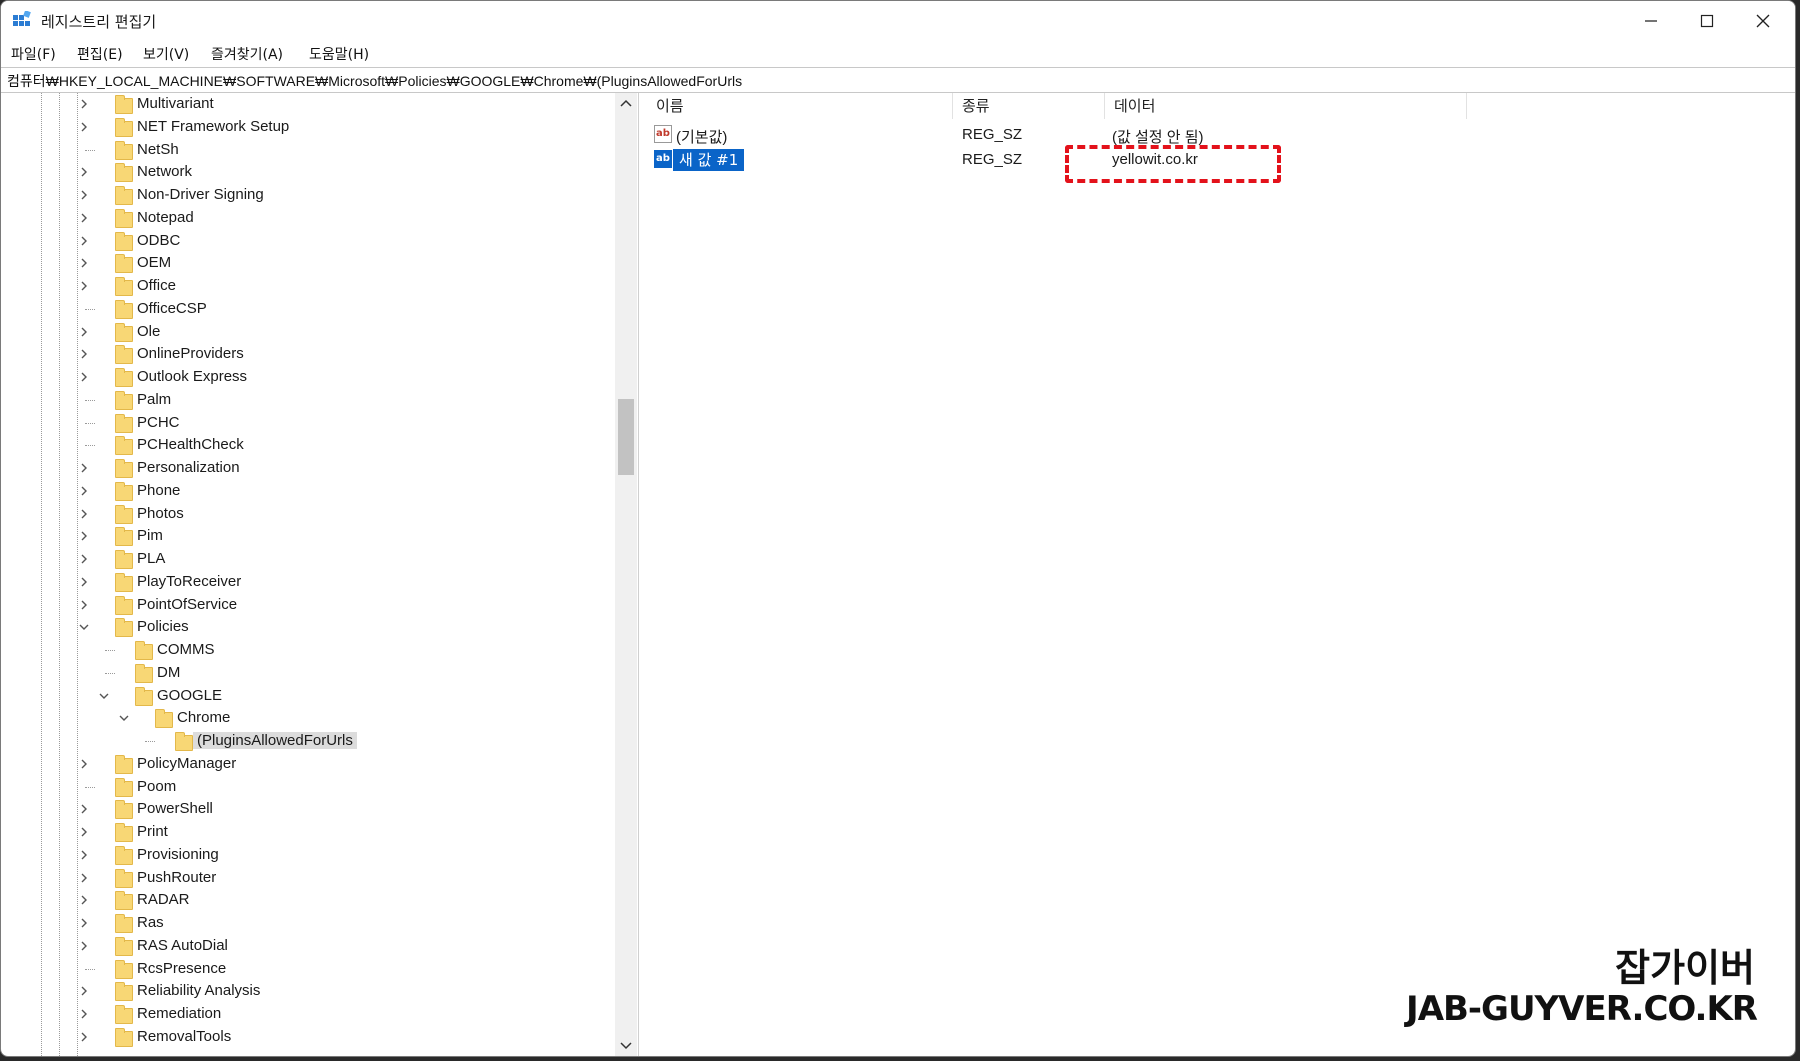 The image size is (1800, 1061). I want to click on value-row: ab (기본값) REG_SZ (값 설정 안 됨), so click(1220, 135).